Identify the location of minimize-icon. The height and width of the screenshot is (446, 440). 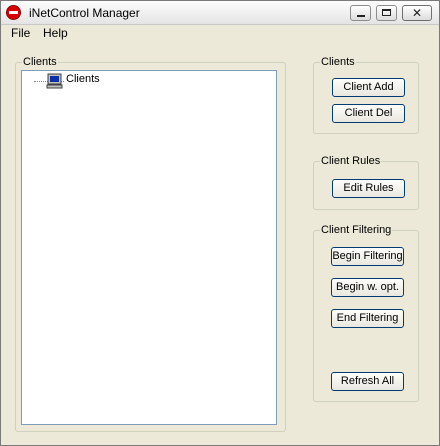
(361, 16).